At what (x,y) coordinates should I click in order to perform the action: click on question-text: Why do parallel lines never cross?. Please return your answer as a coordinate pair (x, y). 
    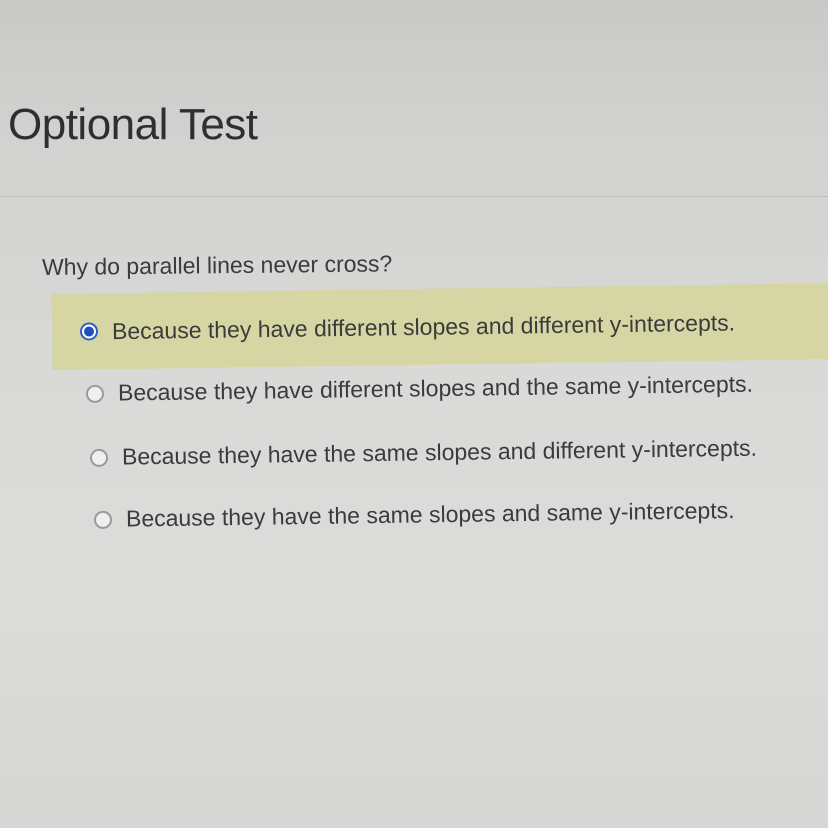
    Looking at the image, I should click on (217, 265).